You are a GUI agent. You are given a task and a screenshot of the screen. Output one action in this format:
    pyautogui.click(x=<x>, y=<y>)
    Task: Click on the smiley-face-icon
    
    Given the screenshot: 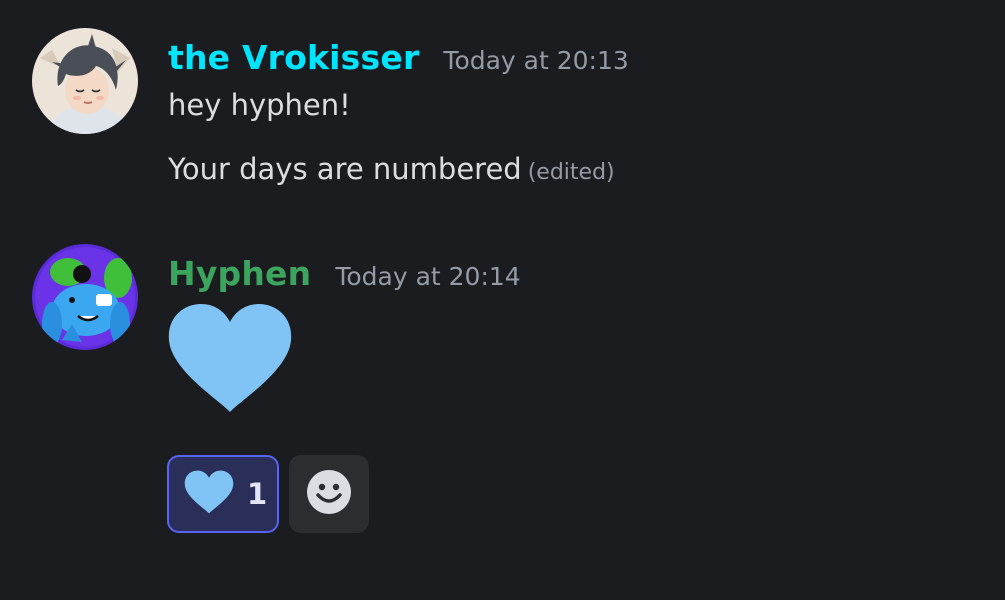 What is the action you would take?
    pyautogui.click(x=329, y=494)
    